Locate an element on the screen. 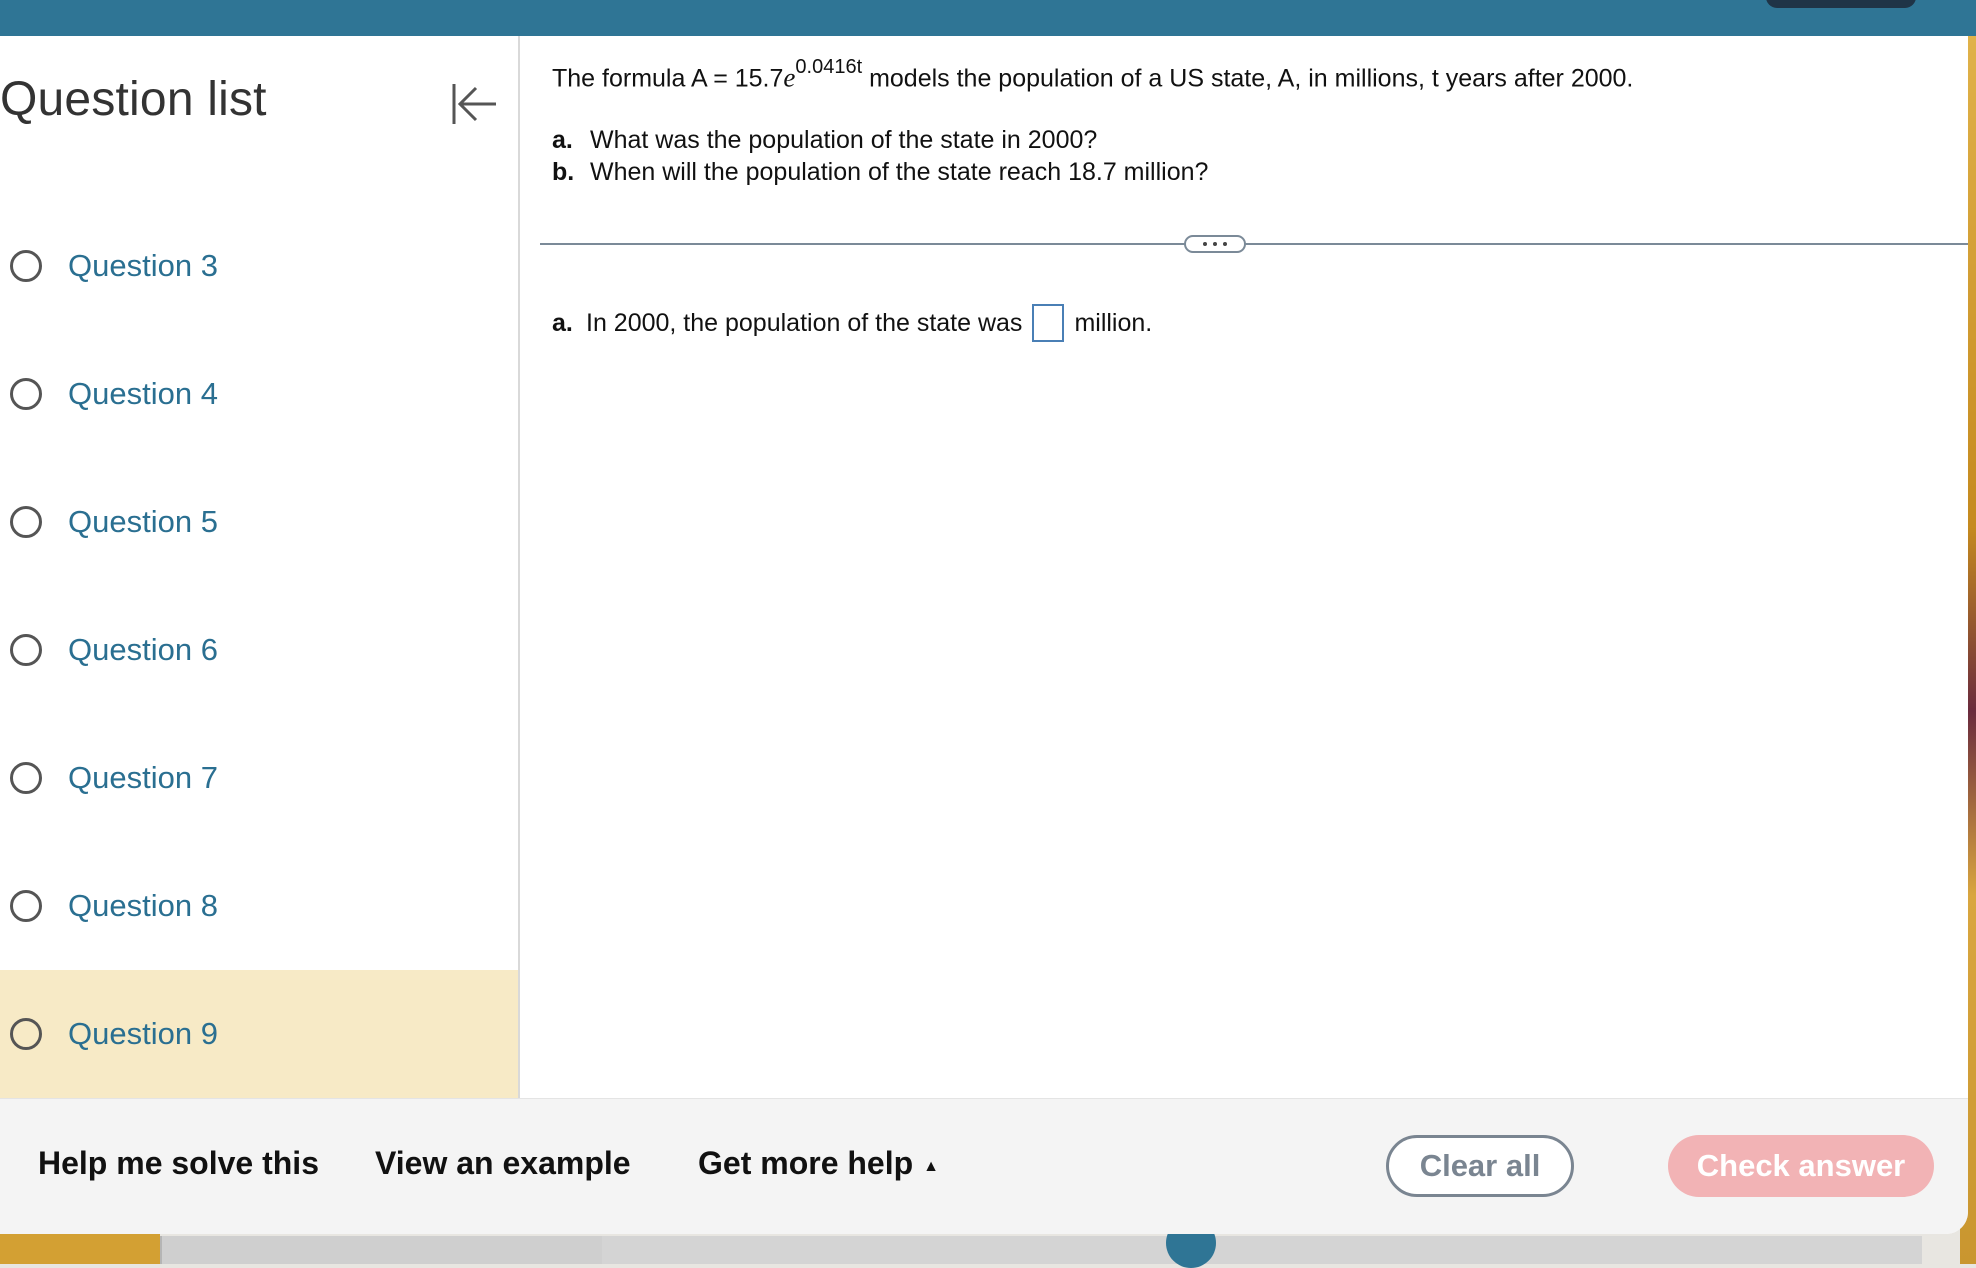 This screenshot has width=1976, height=1268. get-more-help-button: Get more help ▲ is located at coordinates (818, 1163).